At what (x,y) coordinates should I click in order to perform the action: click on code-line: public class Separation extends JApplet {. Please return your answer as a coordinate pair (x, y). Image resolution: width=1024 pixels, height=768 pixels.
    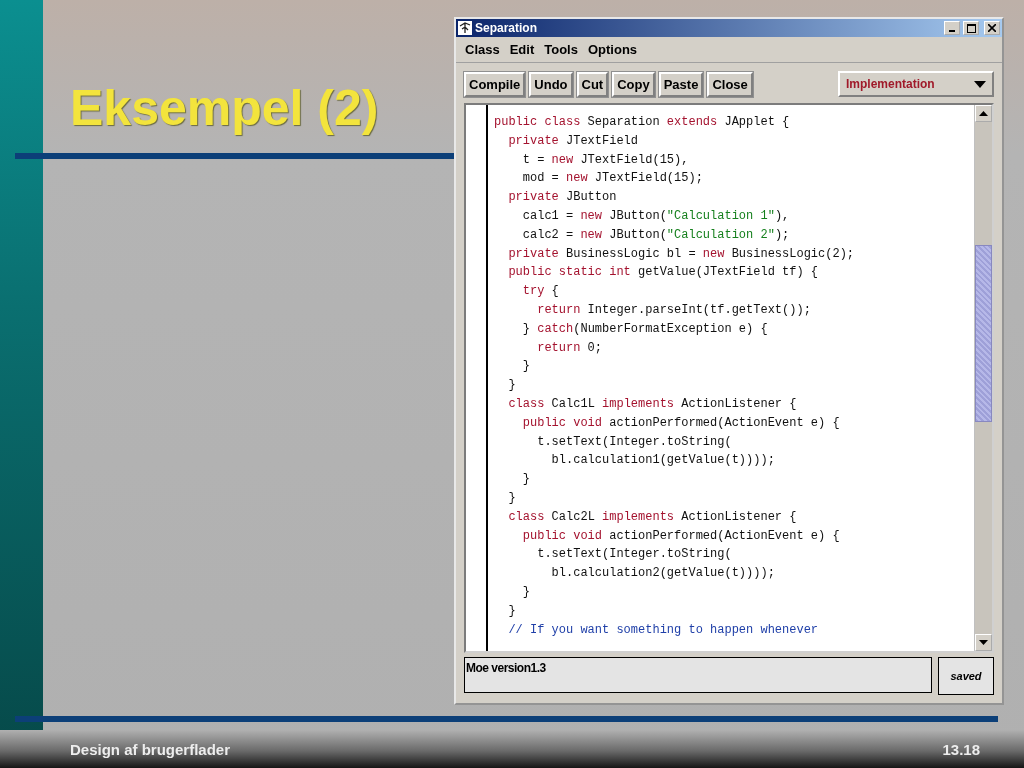
    Looking at the image, I should click on (642, 122).